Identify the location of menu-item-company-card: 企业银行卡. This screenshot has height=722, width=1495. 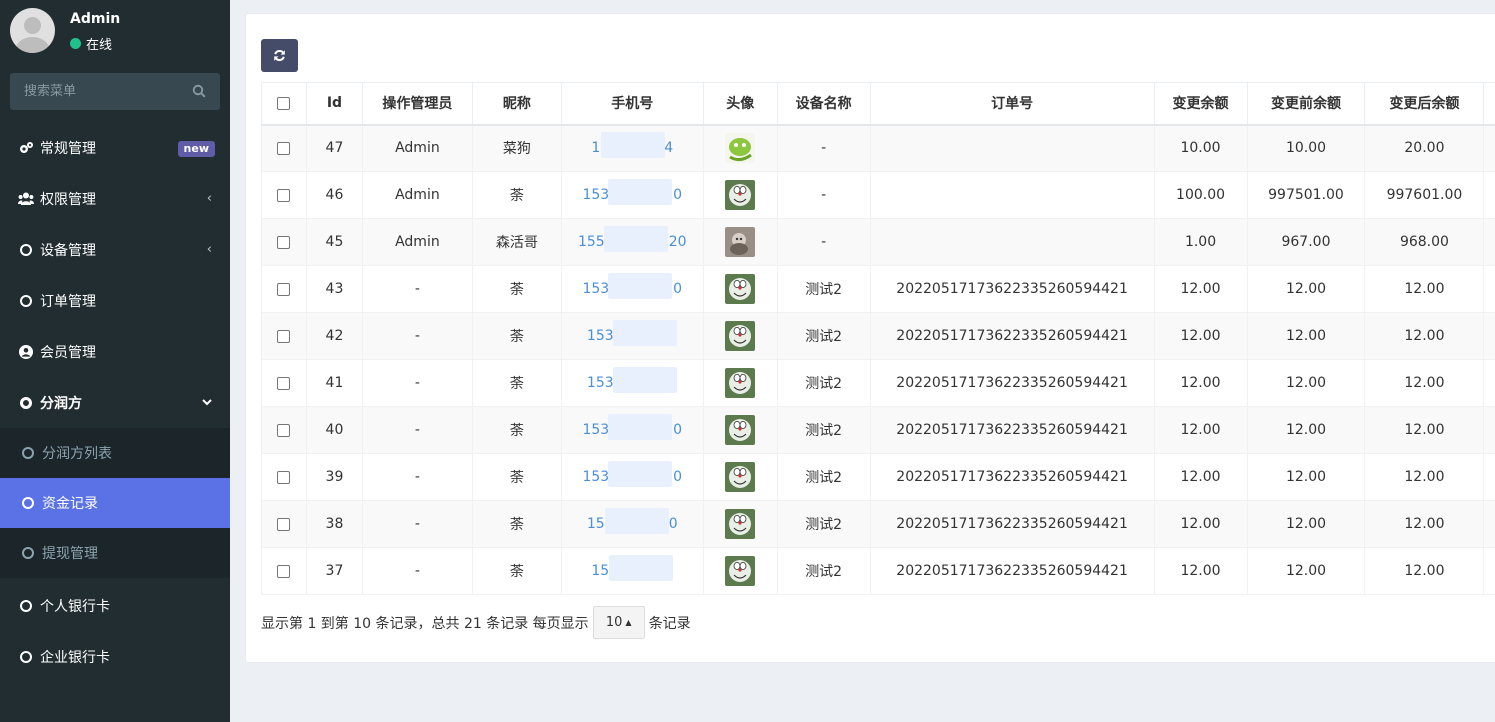
(115, 656).